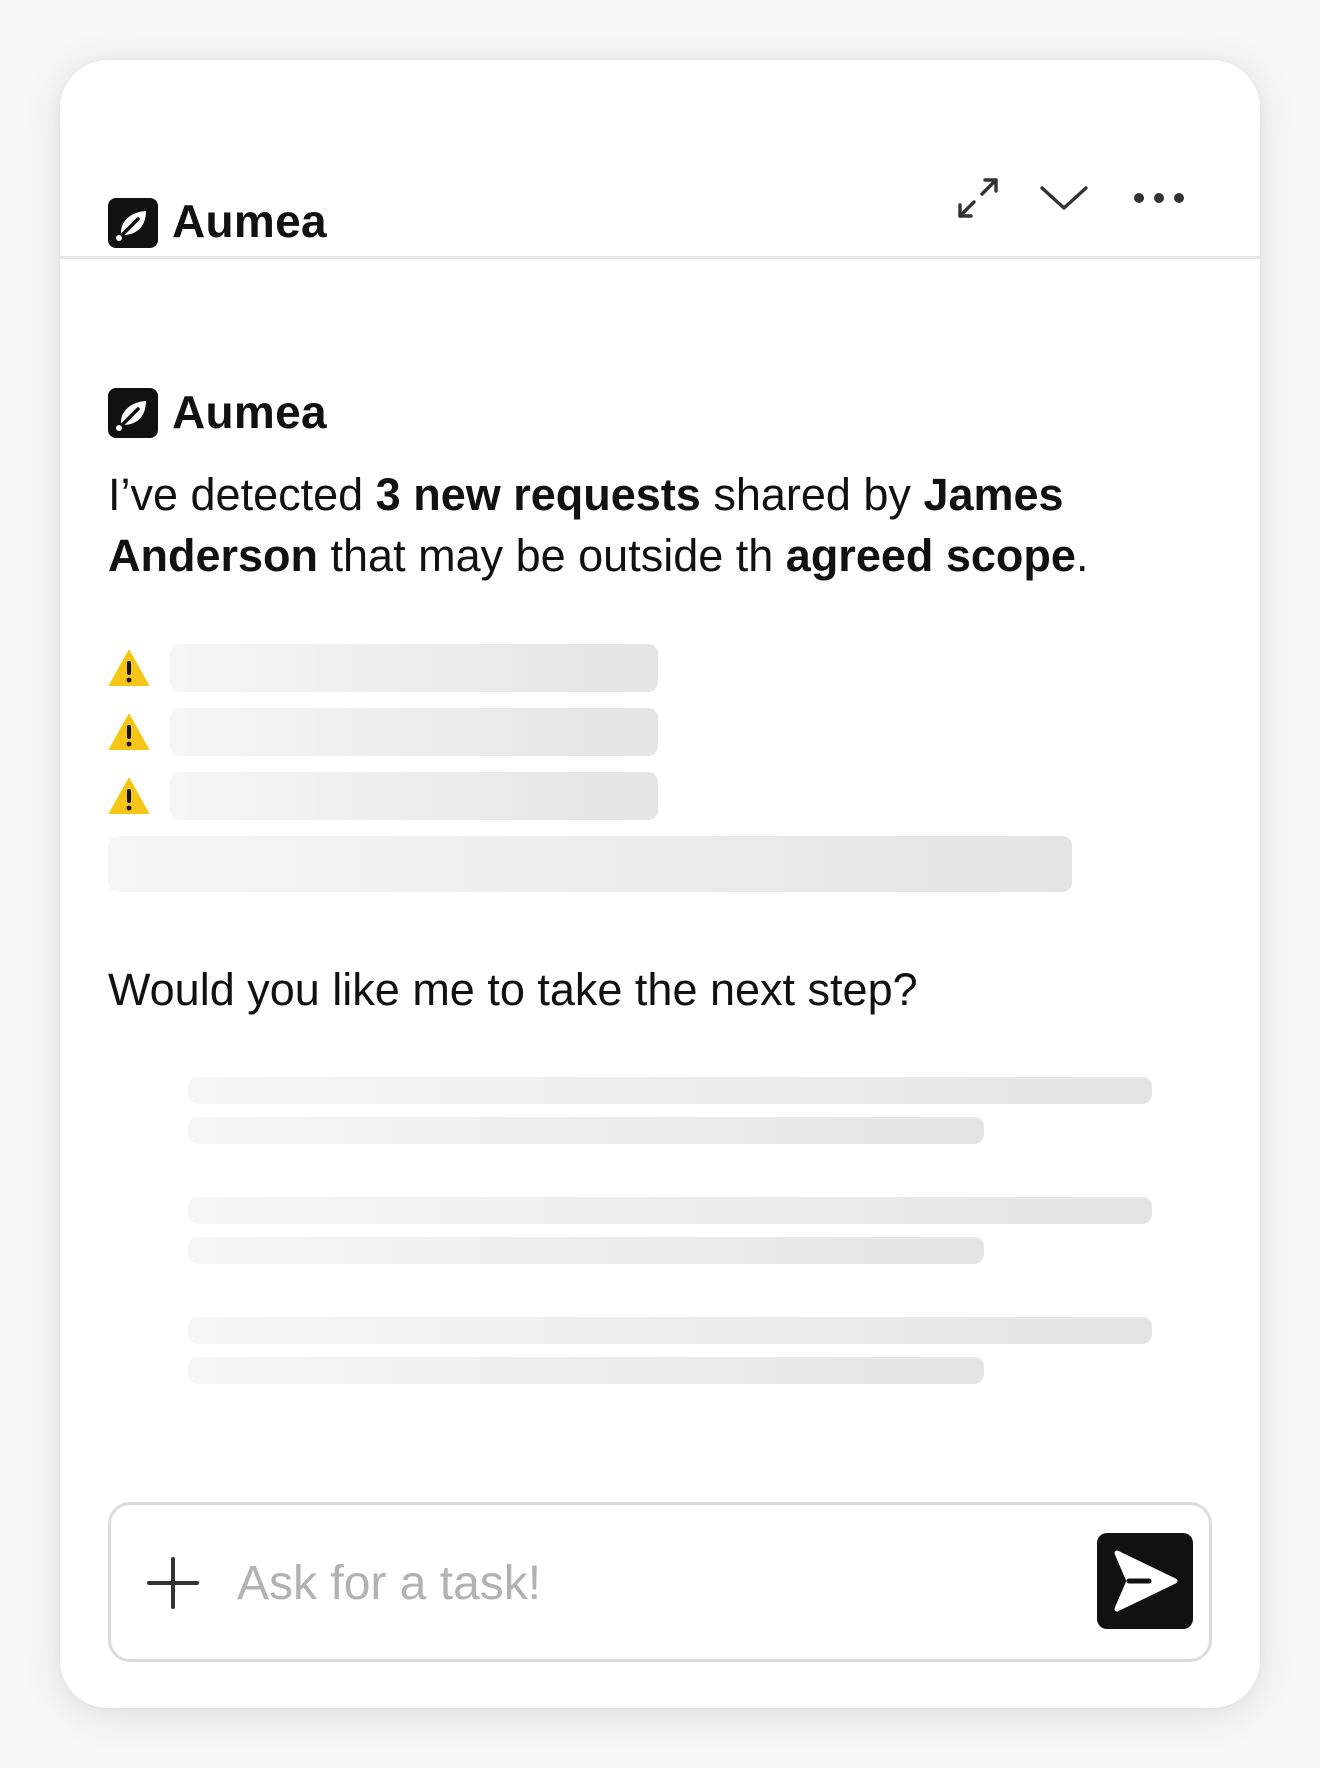 The image size is (1320, 1768). Describe the element at coordinates (249, 221) in the screenshot. I see `app-title: Aumea` at that location.